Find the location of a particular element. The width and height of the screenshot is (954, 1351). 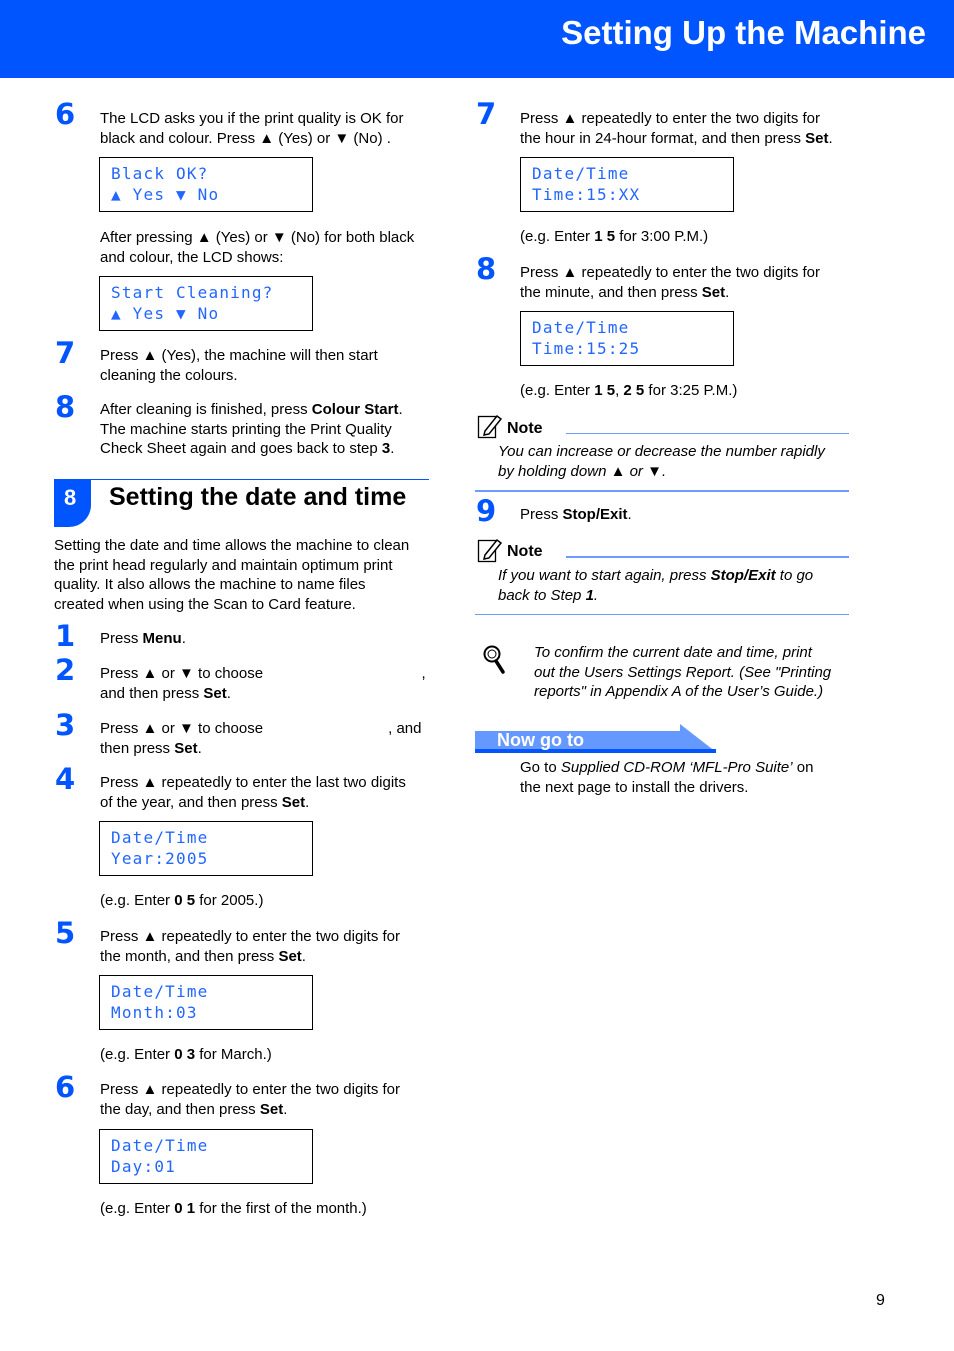

step-text: Press Stop/Exit. is located at coordinates (576, 515).